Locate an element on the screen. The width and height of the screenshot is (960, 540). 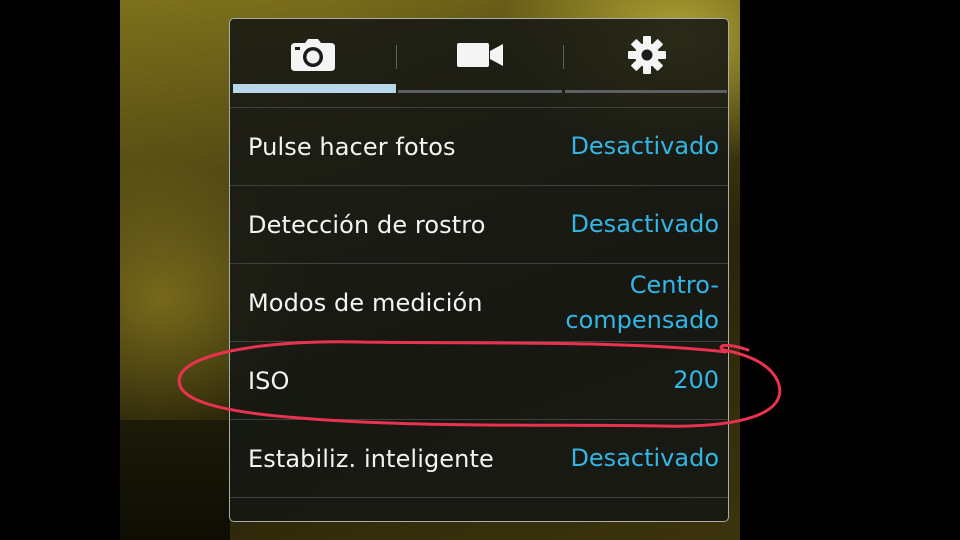
camera-icon is located at coordinates (313, 55).